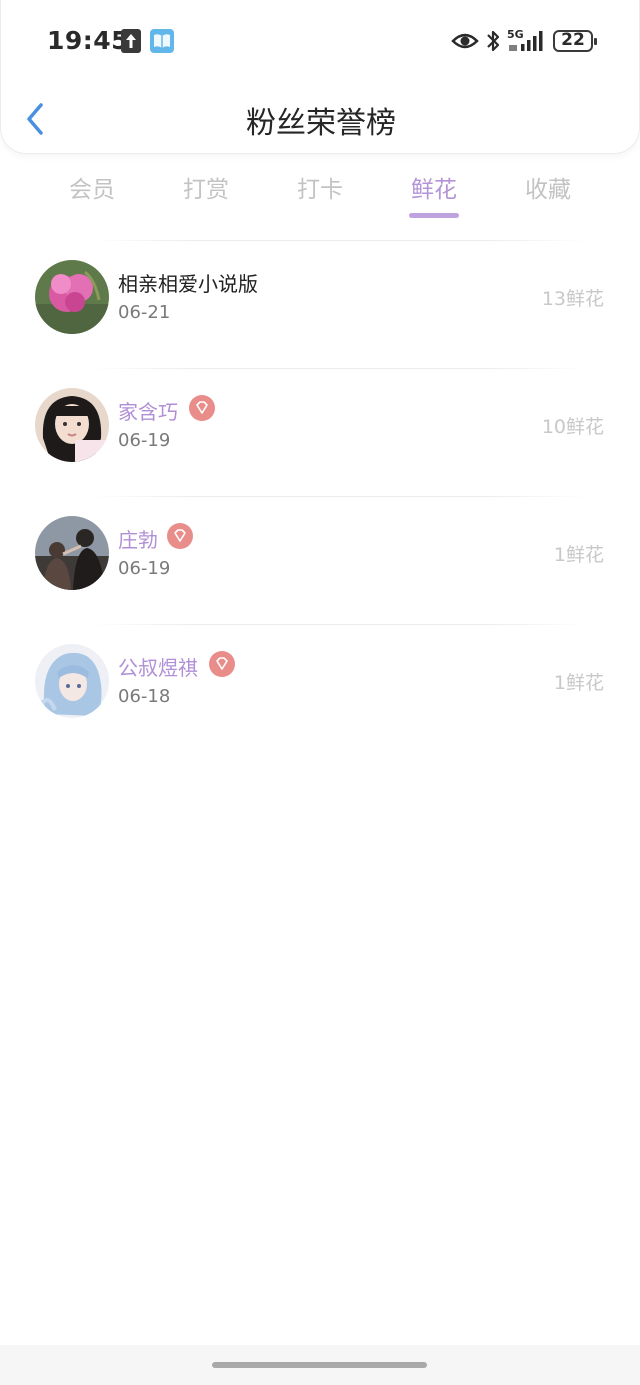 The image size is (640, 1385). I want to click on date-label: 06-18, so click(144, 696).